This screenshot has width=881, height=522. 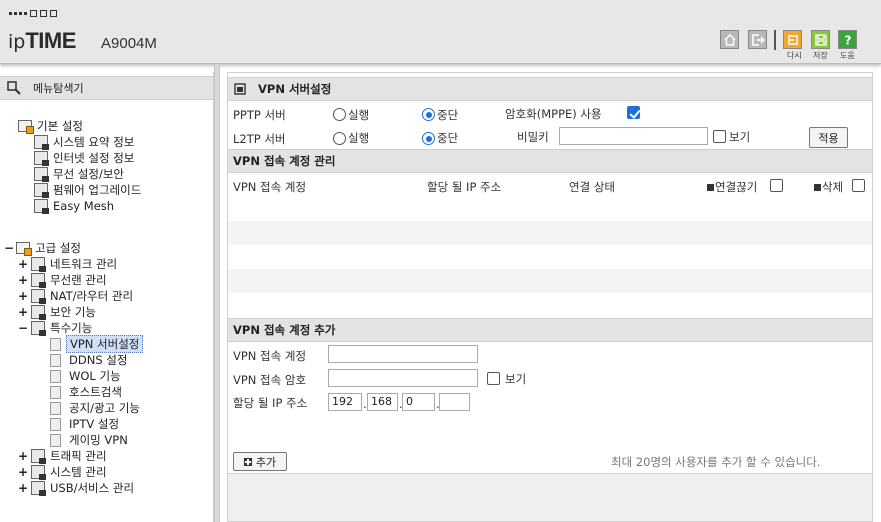 What do you see at coordinates (86, 392) in the screenshot?
I see `menu-item-host-search: 호스트검색` at bounding box center [86, 392].